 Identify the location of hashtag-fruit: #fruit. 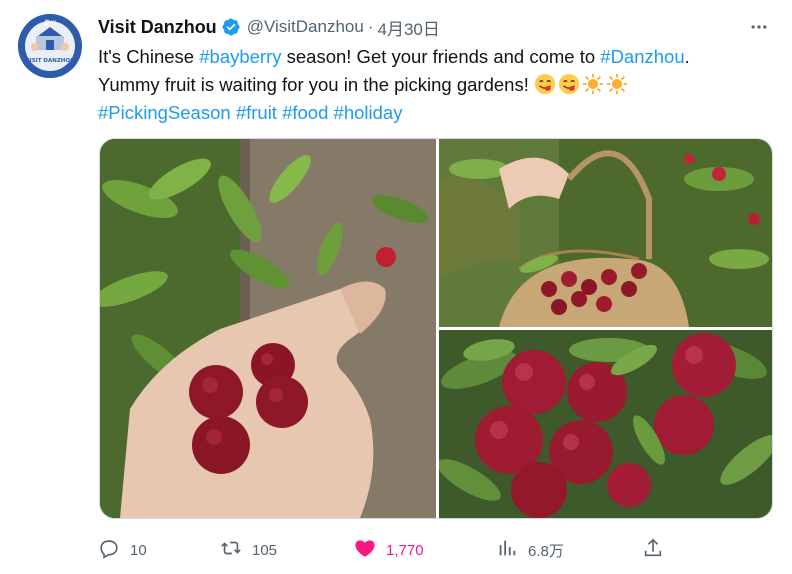
(256, 112).